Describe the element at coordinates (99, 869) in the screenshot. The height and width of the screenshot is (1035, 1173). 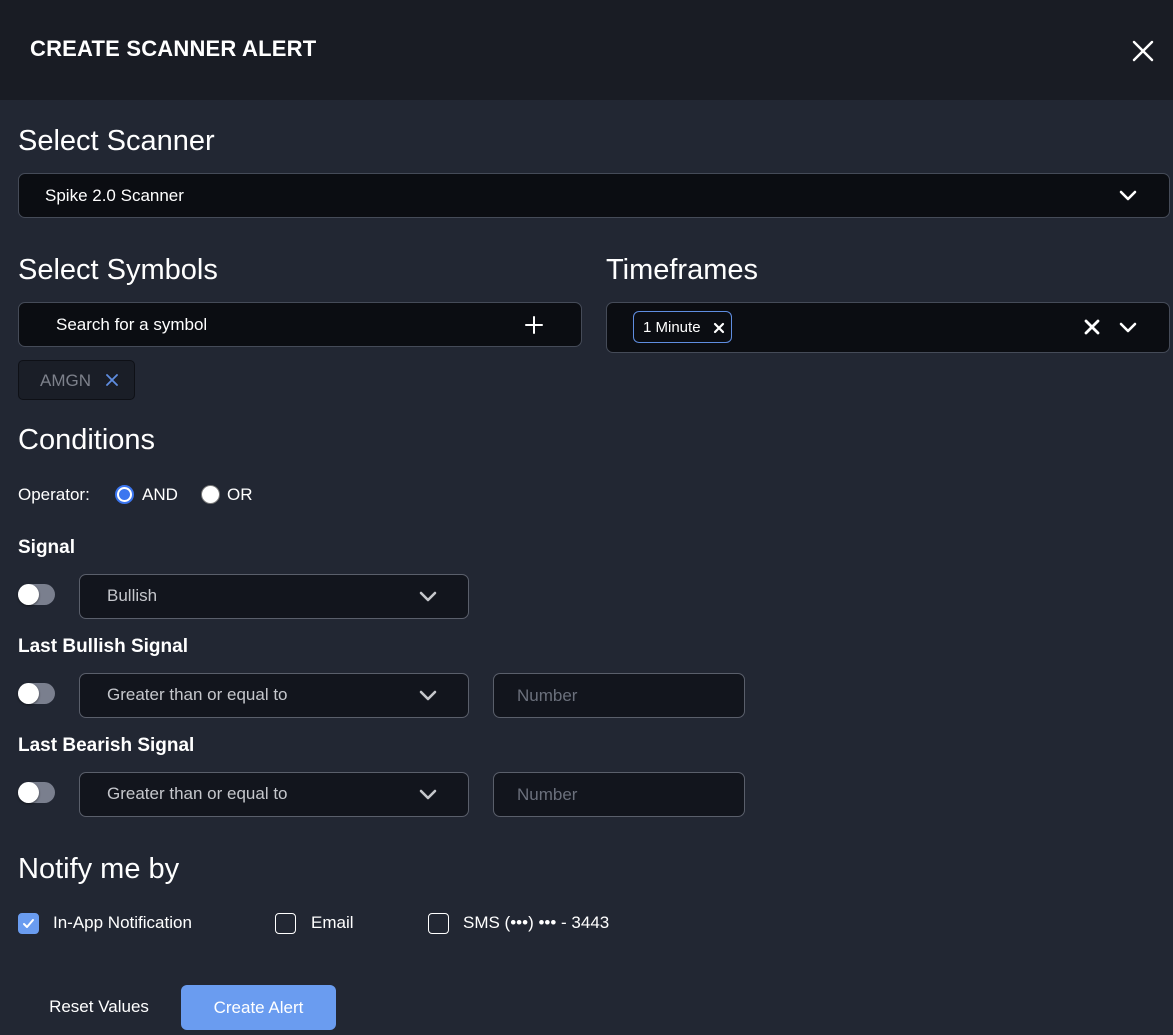
I see `notify-heading: Notify me by` at that location.